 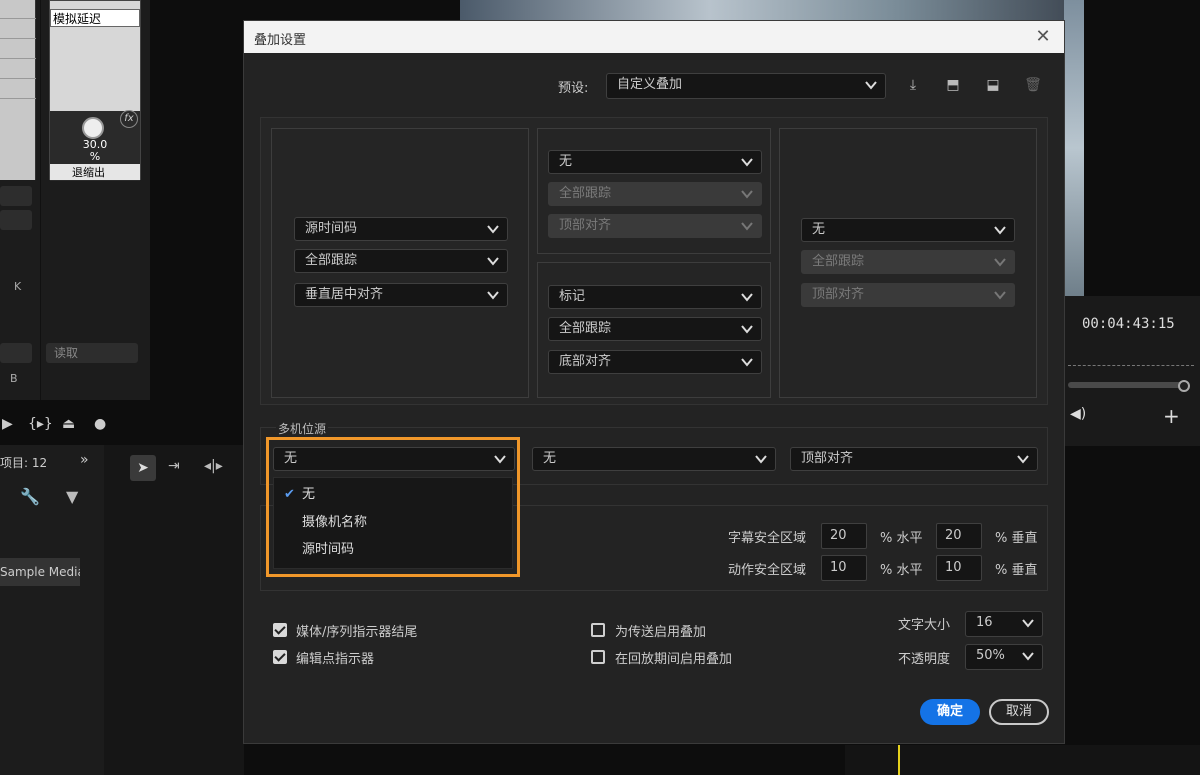 What do you see at coordinates (393, 507) in the screenshot?
I see `highlight-box` at bounding box center [393, 507].